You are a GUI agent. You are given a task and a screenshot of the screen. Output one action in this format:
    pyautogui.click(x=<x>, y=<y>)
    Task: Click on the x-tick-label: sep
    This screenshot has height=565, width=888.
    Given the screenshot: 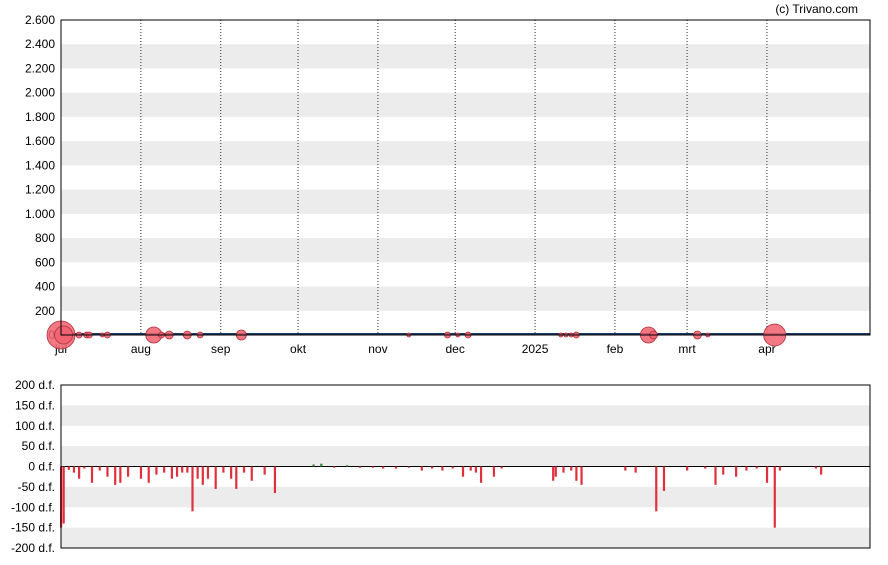 What is the action you would take?
    pyautogui.click(x=221, y=349)
    